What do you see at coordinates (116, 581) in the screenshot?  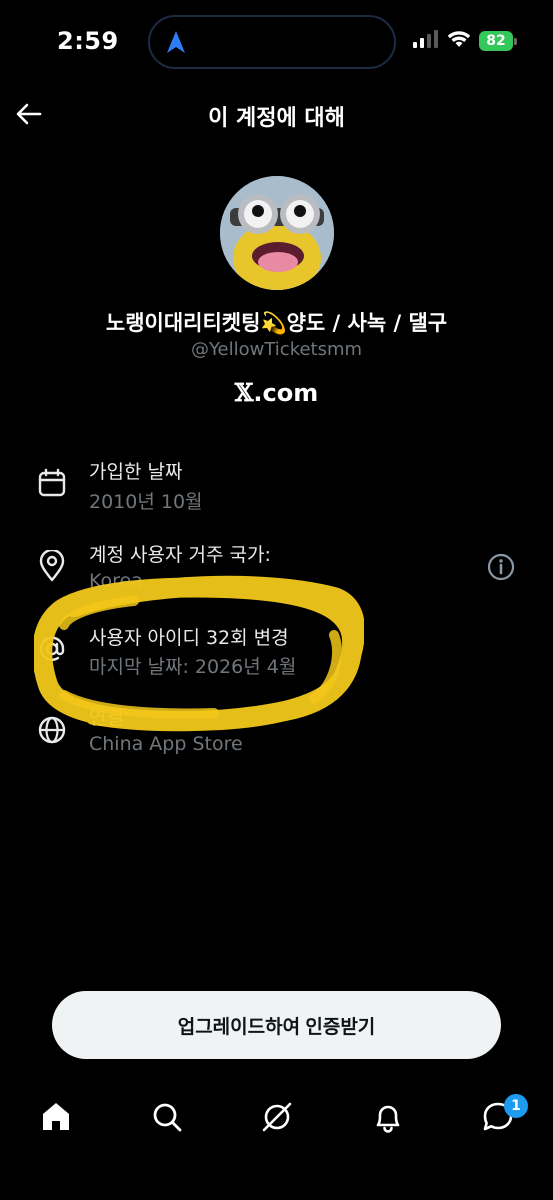 I see `country-value: Korea` at bounding box center [116, 581].